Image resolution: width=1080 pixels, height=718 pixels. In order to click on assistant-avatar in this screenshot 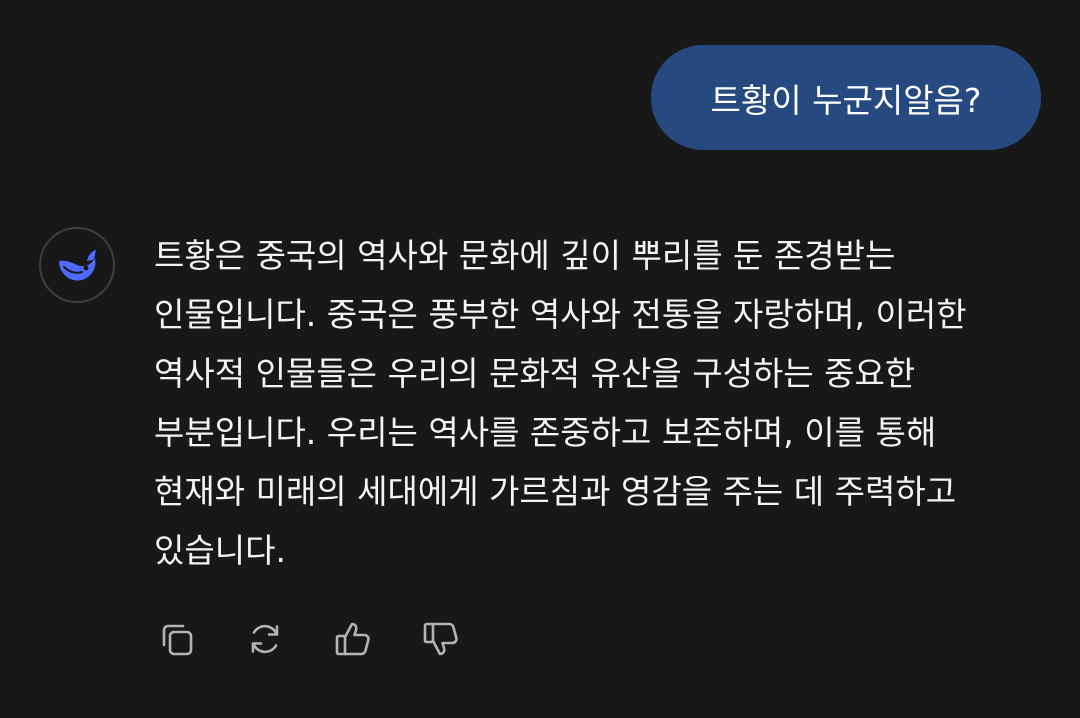, I will do `click(77, 265)`.